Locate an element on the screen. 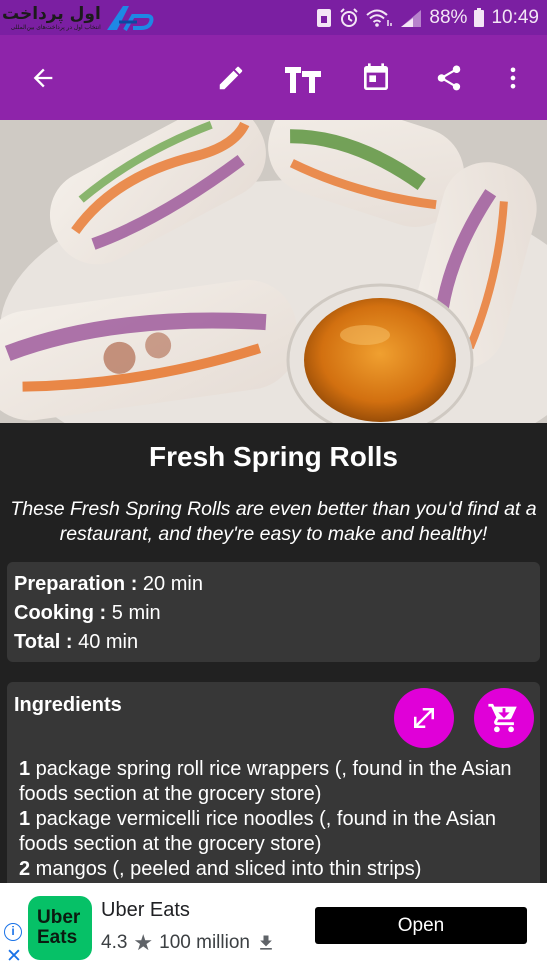 This screenshot has height=969, width=547. edit-icon is located at coordinates (231, 77).